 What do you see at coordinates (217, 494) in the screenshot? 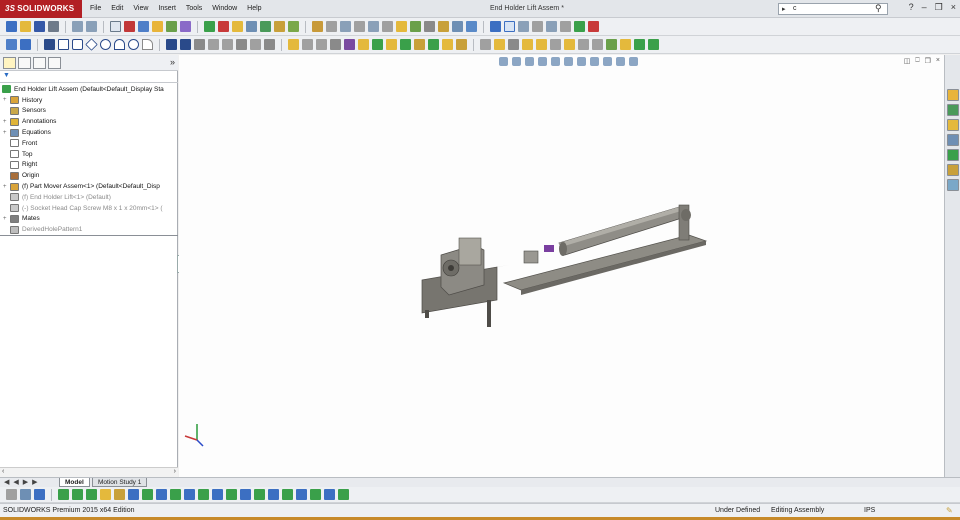
I see `select-welds-icon` at bounding box center [217, 494].